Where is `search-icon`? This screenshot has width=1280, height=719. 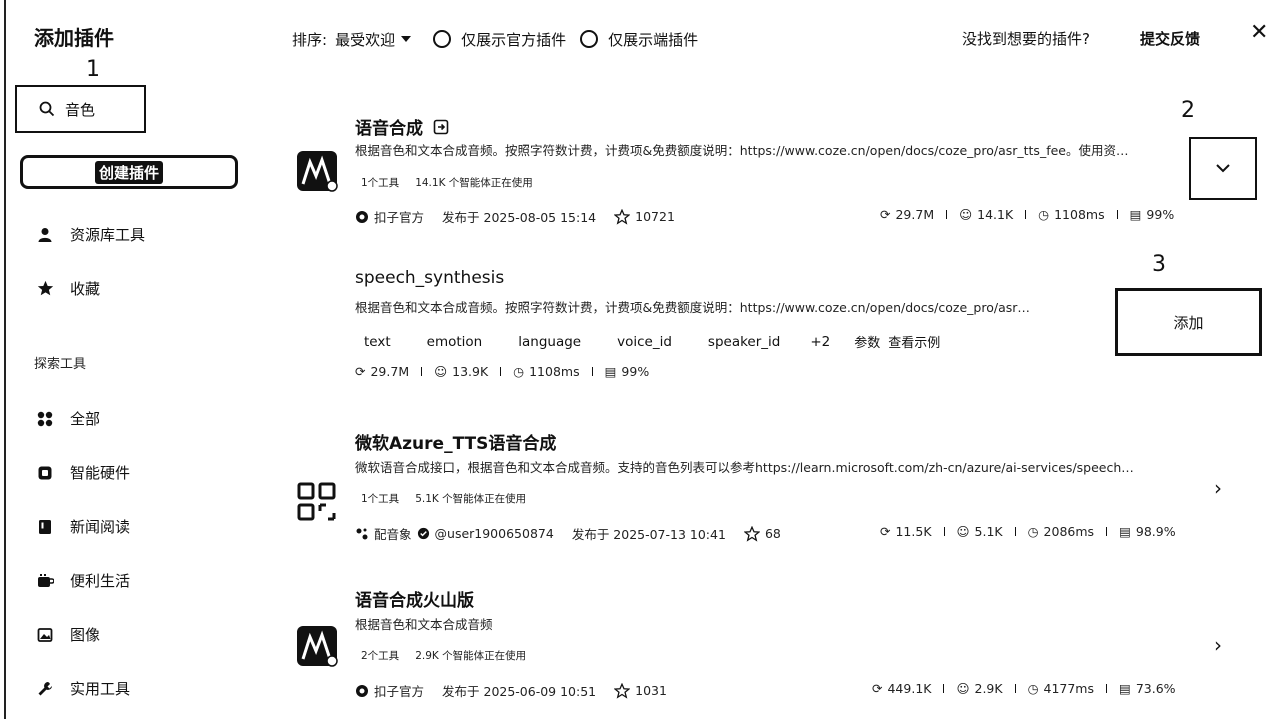 search-icon is located at coordinates (47, 109).